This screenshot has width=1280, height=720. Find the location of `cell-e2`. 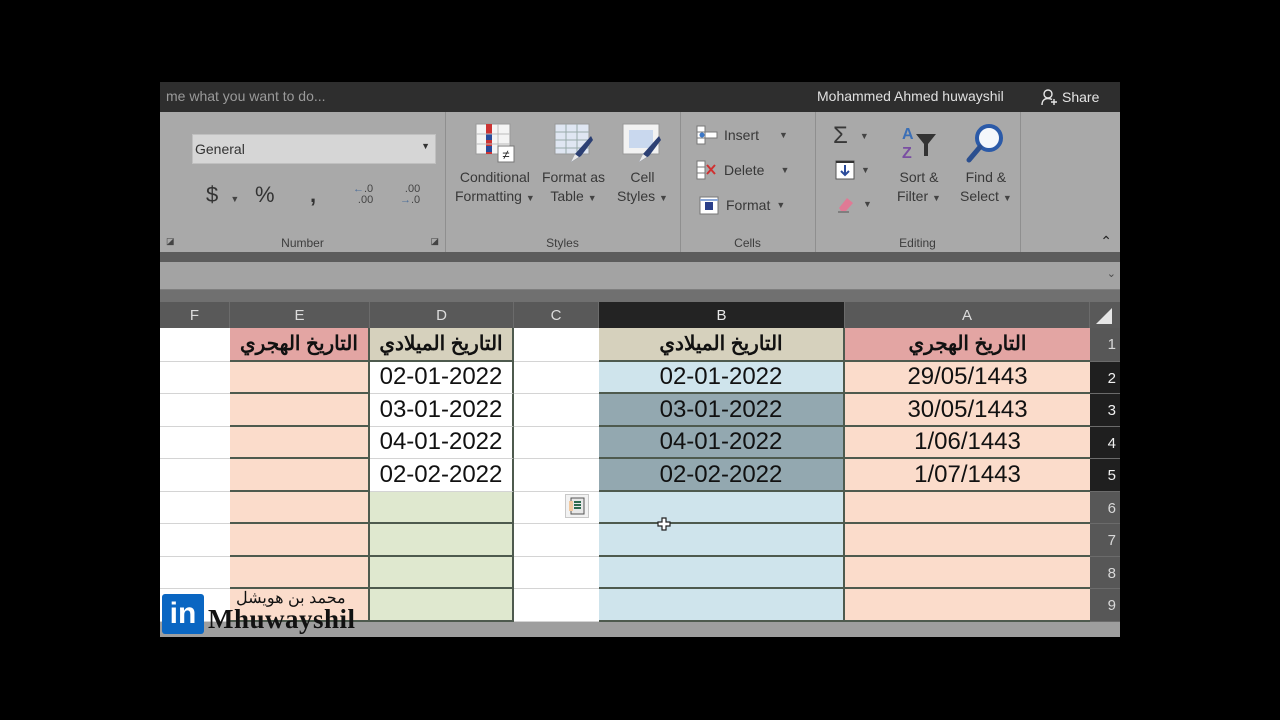

cell-e2 is located at coordinates (300, 378).